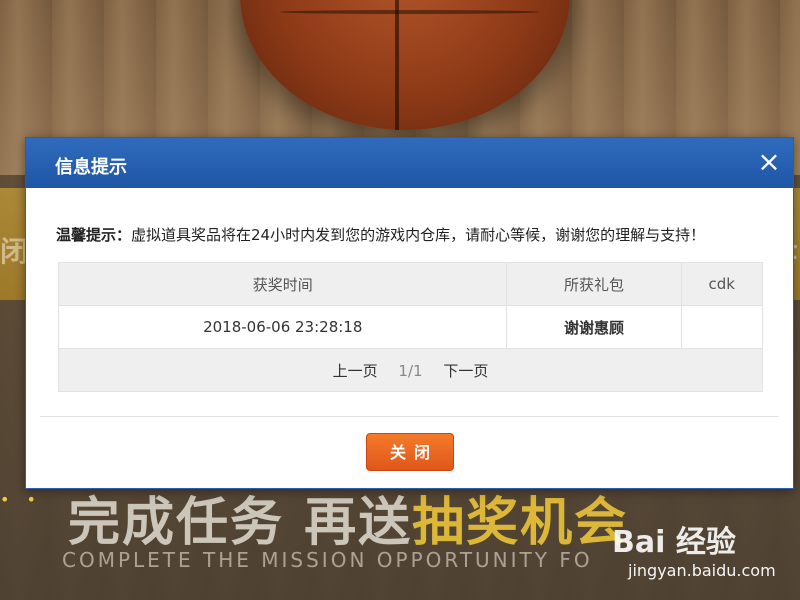 The image size is (800, 600). Describe the element at coordinates (91, 167) in the screenshot. I see `dialog-title: 信息提示` at that location.